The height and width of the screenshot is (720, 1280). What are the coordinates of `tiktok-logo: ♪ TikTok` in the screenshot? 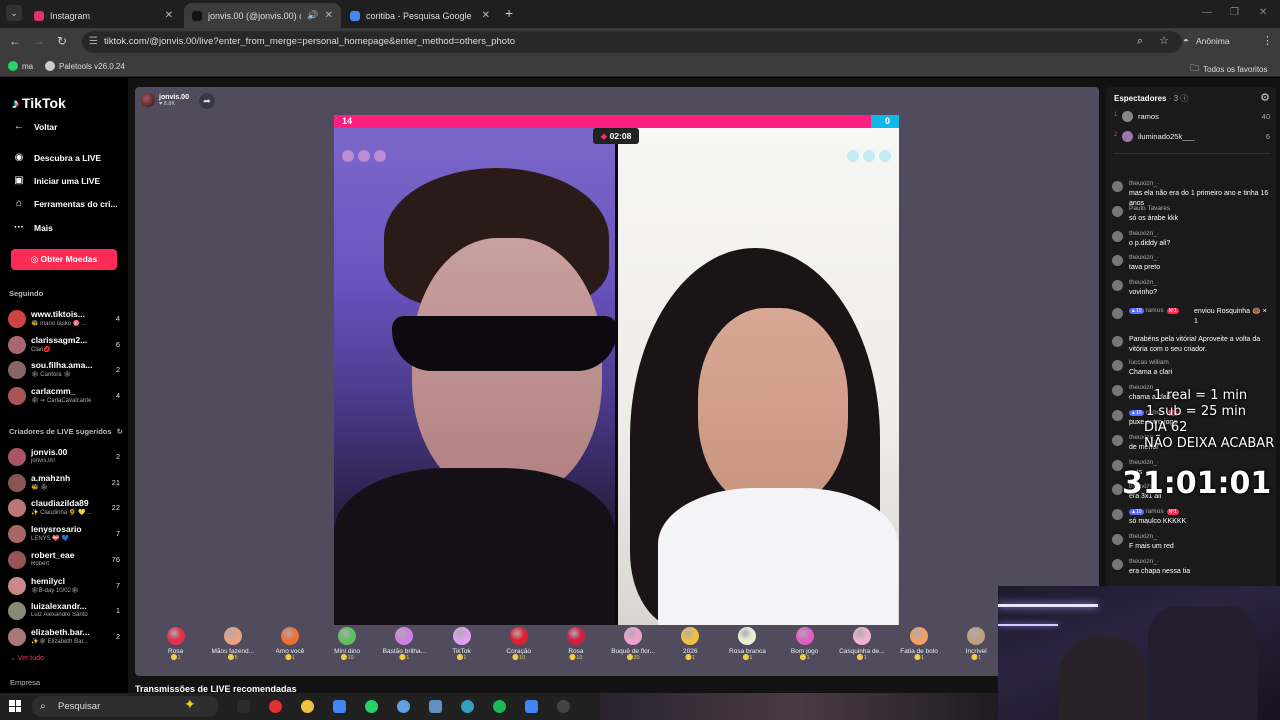 It's located at (39, 103).